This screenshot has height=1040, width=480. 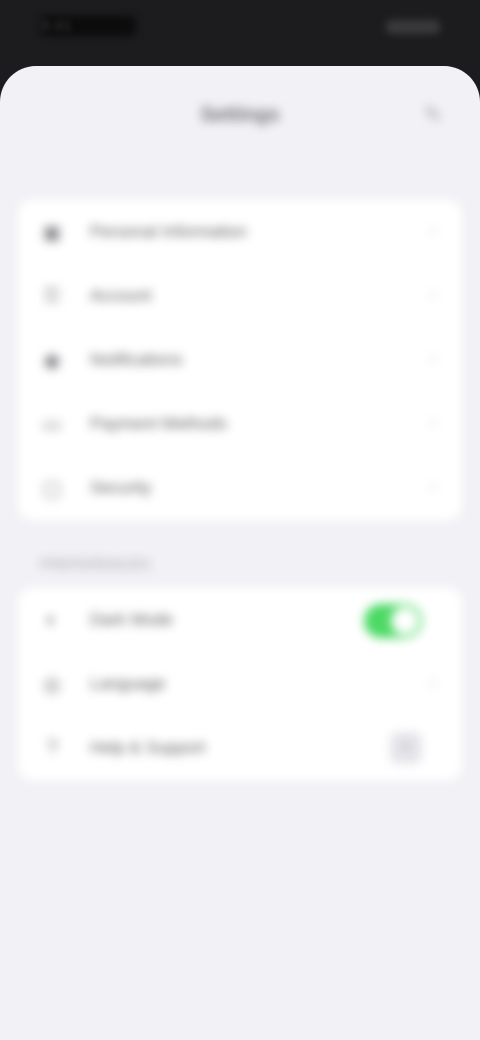 I want to click on status-icons, so click(x=413, y=27).